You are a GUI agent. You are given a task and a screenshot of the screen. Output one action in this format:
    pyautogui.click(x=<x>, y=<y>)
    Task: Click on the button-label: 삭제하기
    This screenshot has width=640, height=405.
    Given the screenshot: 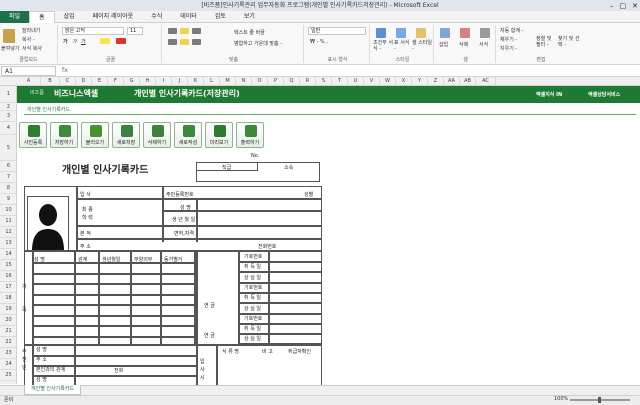 What is the action you would take?
    pyautogui.click(x=157, y=142)
    